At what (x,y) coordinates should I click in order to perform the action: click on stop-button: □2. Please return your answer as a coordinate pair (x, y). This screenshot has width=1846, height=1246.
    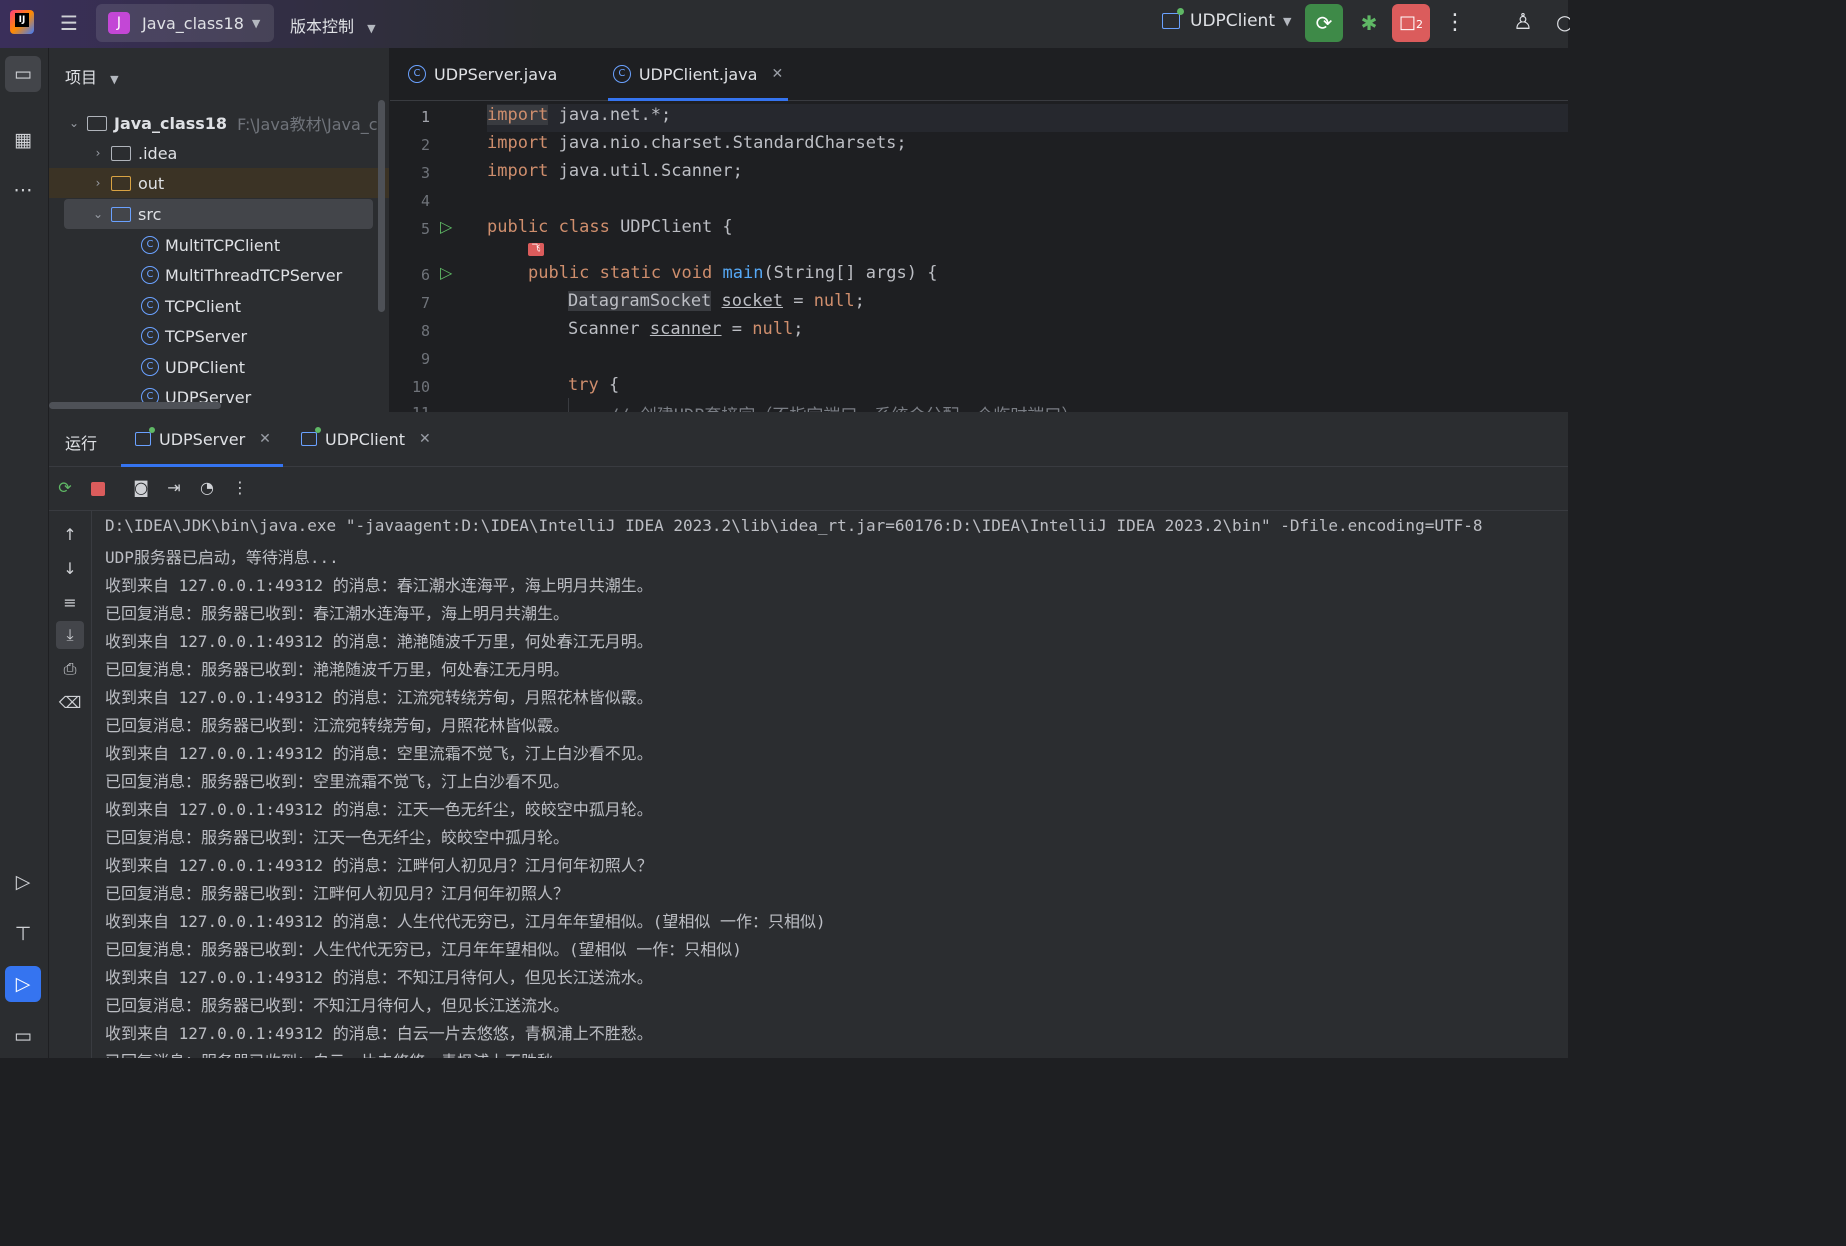
    Looking at the image, I should click on (1411, 23).